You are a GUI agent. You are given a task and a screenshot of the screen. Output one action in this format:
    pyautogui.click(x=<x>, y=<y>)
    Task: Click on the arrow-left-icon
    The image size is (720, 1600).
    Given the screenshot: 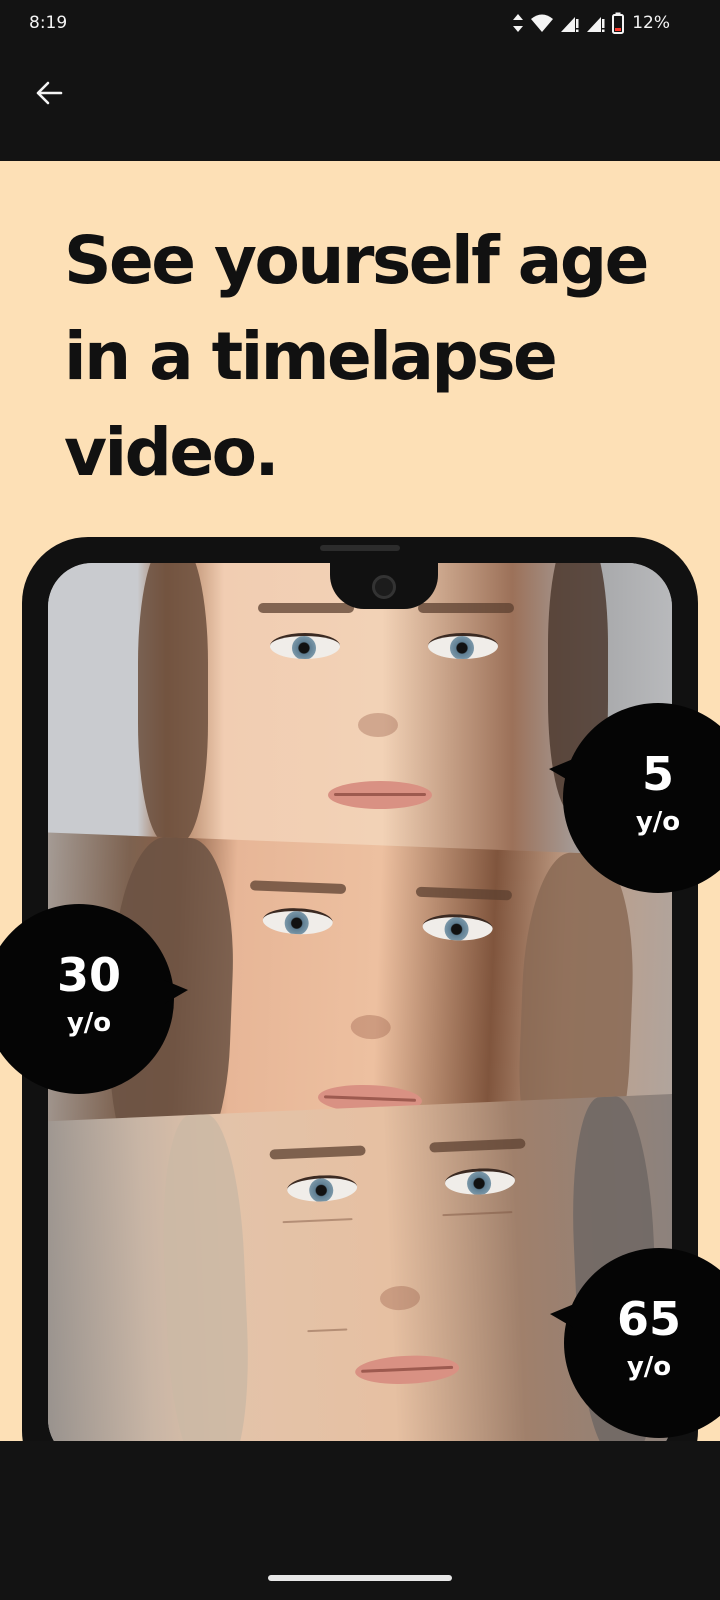 What is the action you would take?
    pyautogui.click(x=49, y=93)
    